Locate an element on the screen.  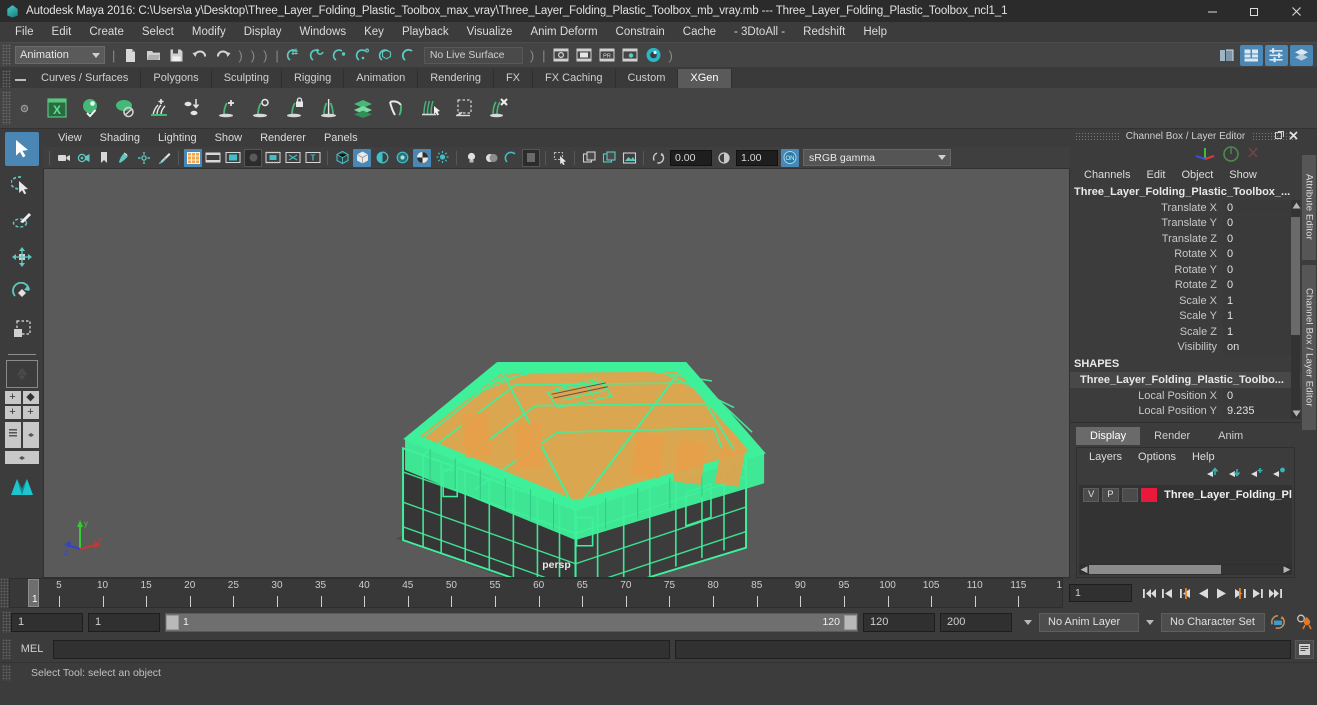
persp-graph-layout-icon is located at coordinates (21, 457).